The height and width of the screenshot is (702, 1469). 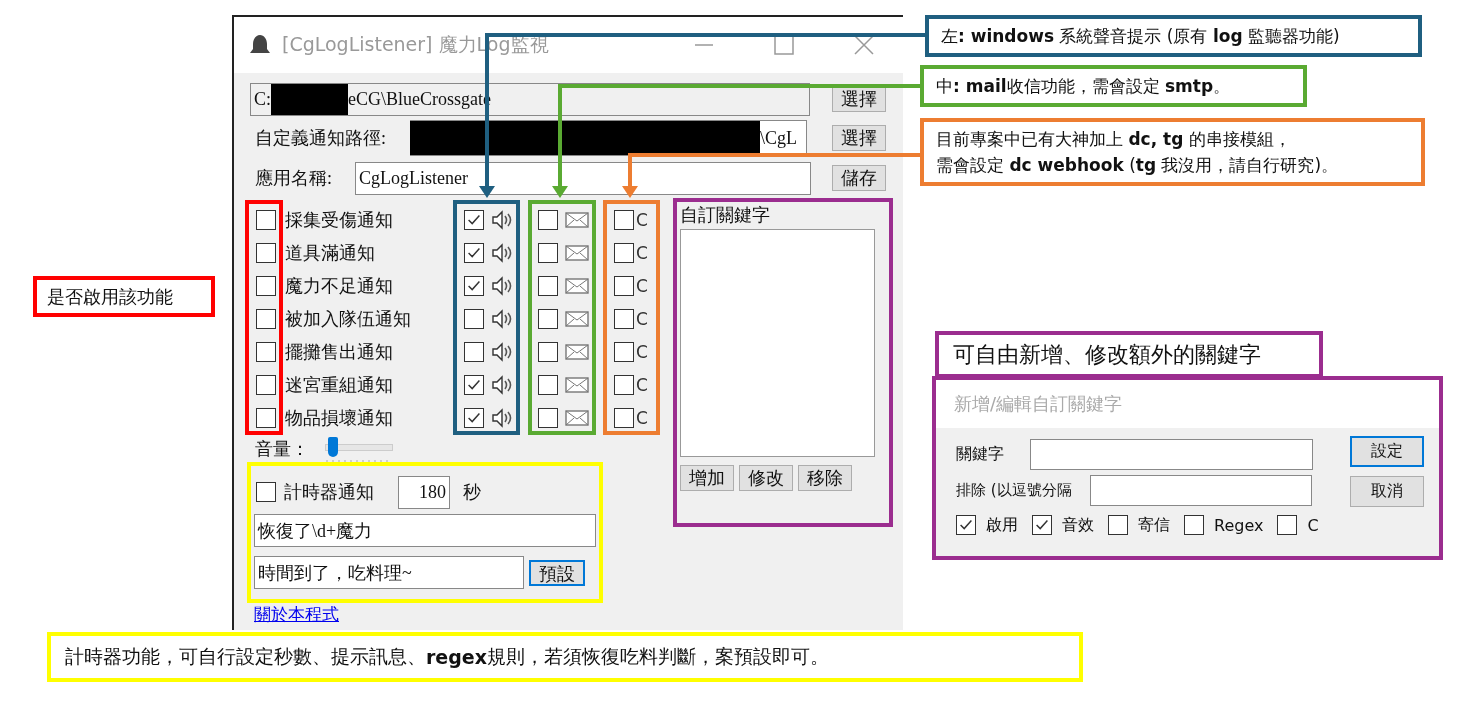 What do you see at coordinates (424, 492) in the screenshot?
I see `seconds-field: 180` at bounding box center [424, 492].